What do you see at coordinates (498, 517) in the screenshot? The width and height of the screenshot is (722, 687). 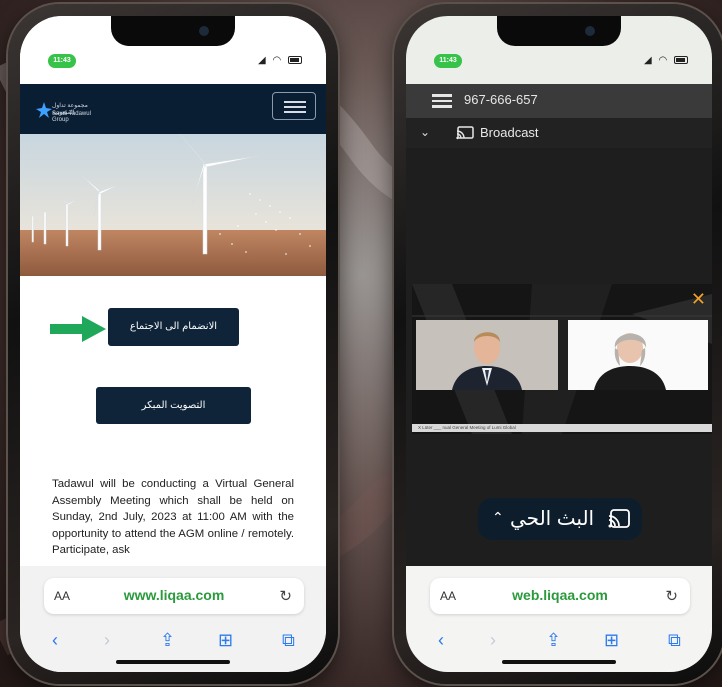 I see `chevron-up-icon: ⌃` at bounding box center [498, 517].